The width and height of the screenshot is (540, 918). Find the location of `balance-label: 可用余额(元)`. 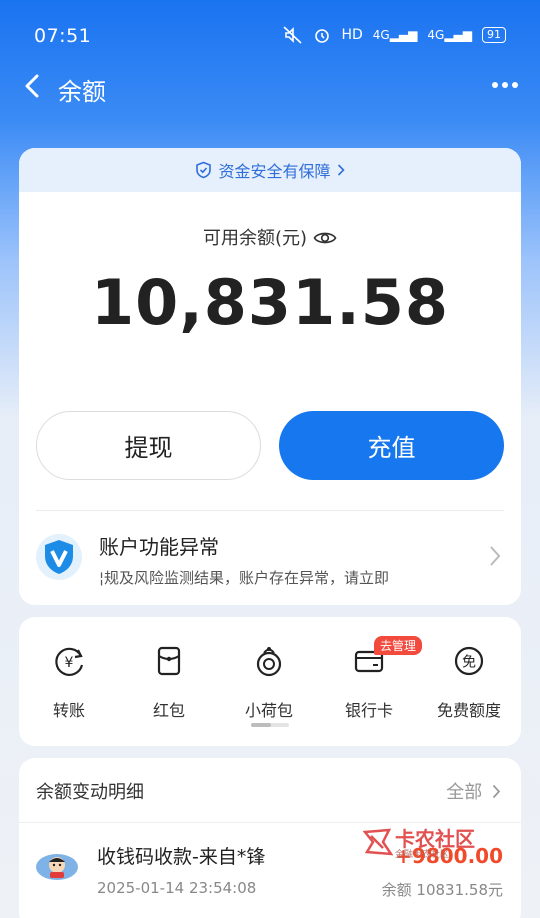

balance-label: 可用余额(元) is located at coordinates (255, 238).